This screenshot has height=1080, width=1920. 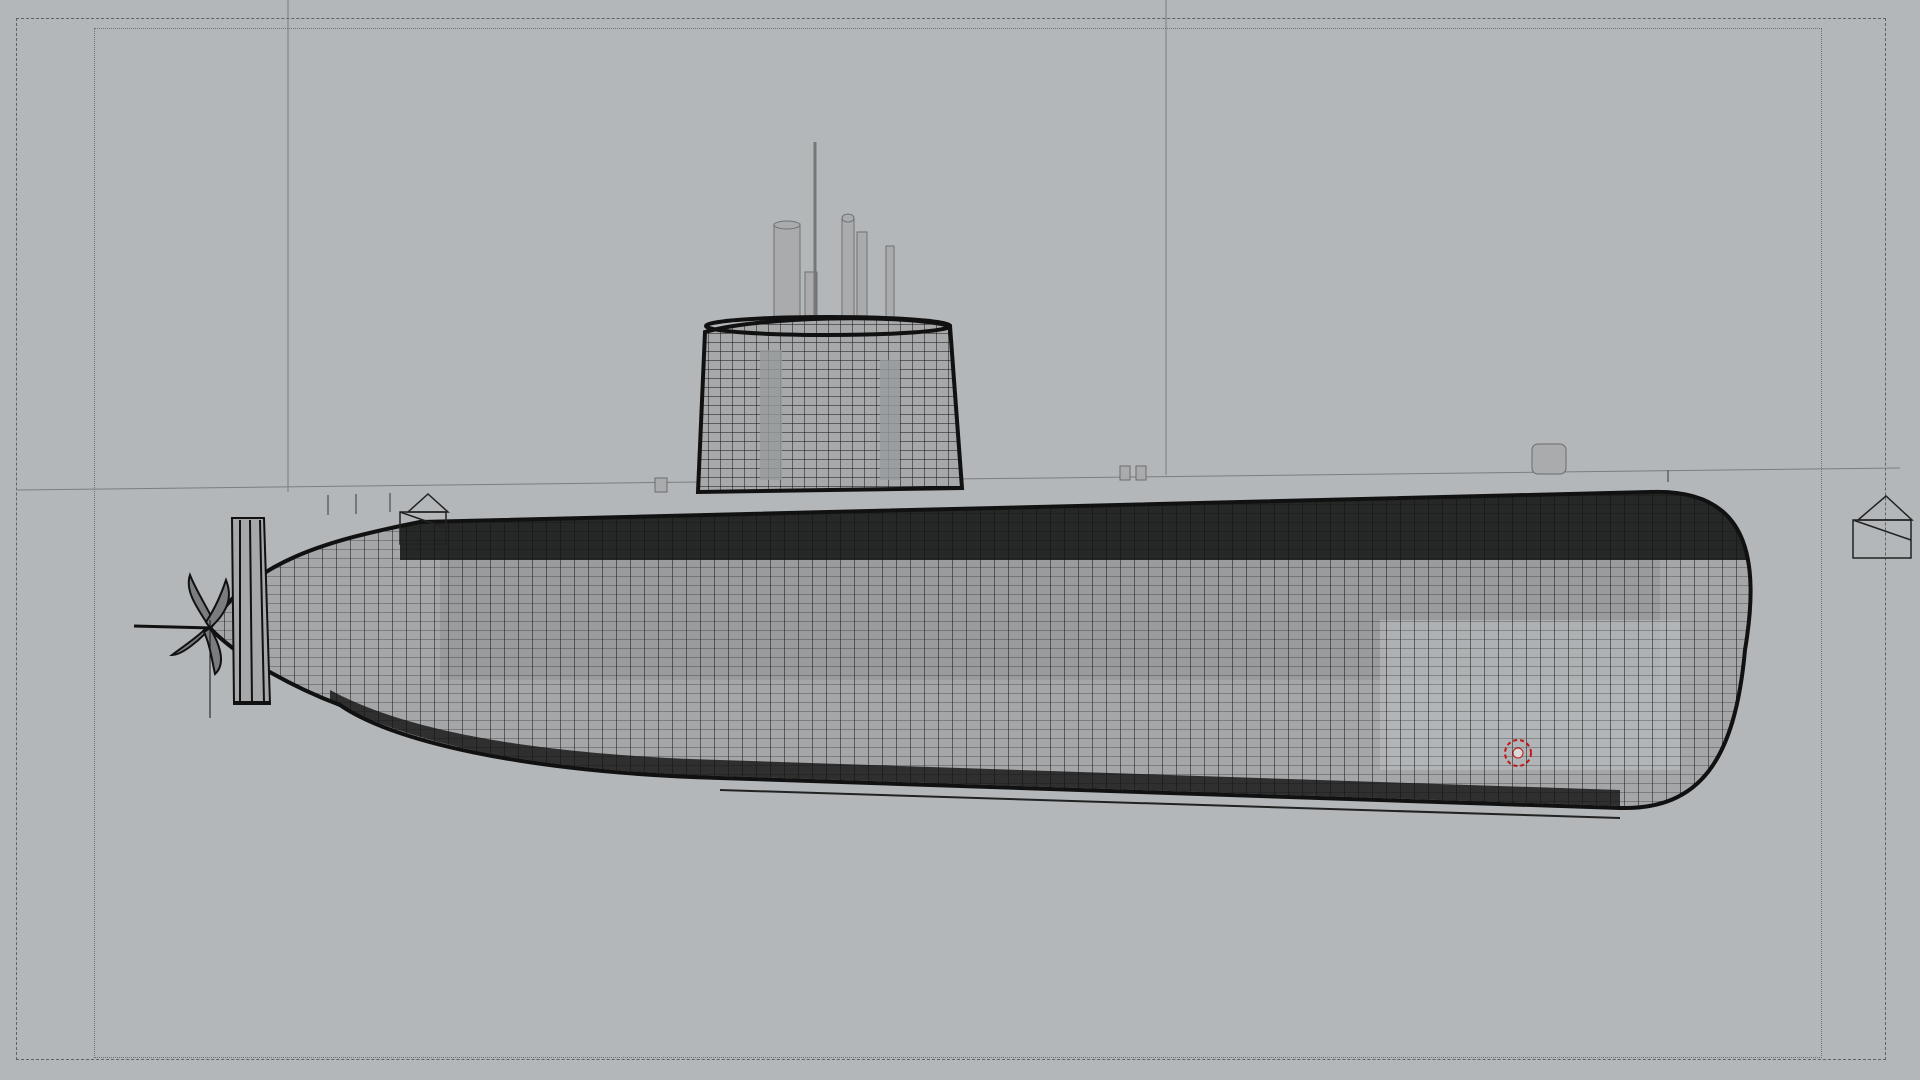 What do you see at coordinates (251, 611) in the screenshot?
I see `tail-rudder` at bounding box center [251, 611].